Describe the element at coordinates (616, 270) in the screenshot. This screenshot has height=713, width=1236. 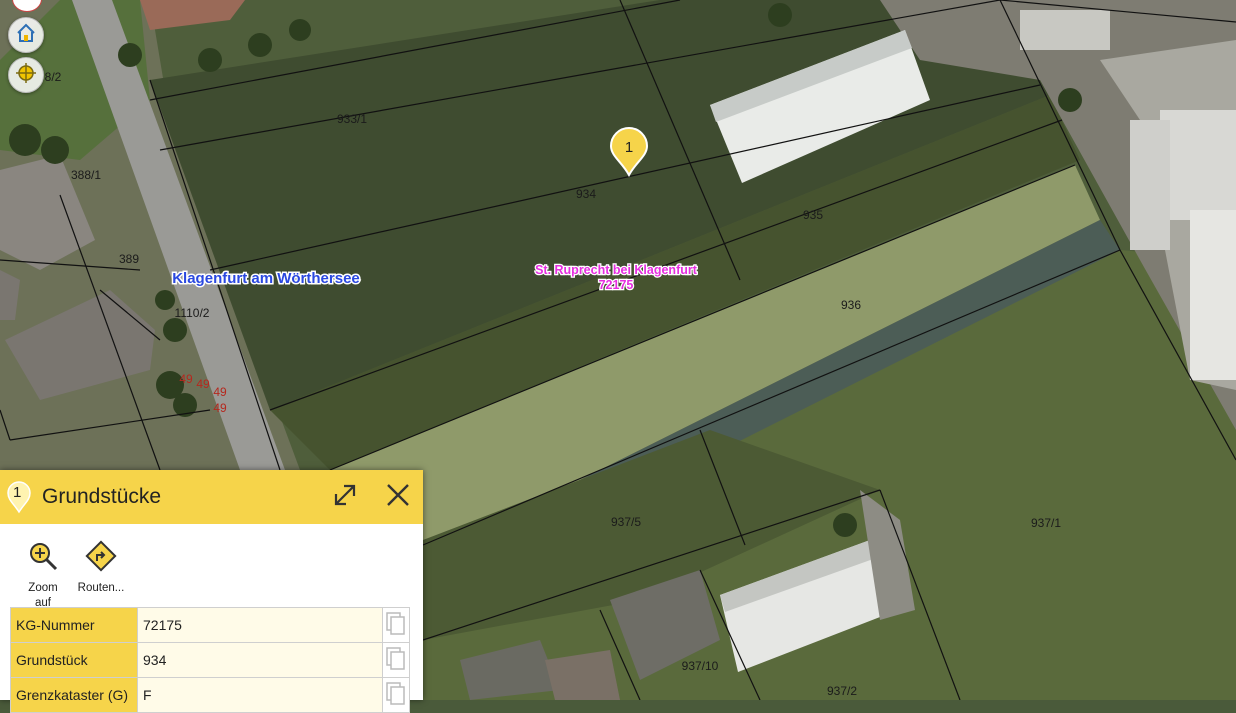
I see `cadastral-name-label: St. Ruprecht bei Klagenfurt` at that location.